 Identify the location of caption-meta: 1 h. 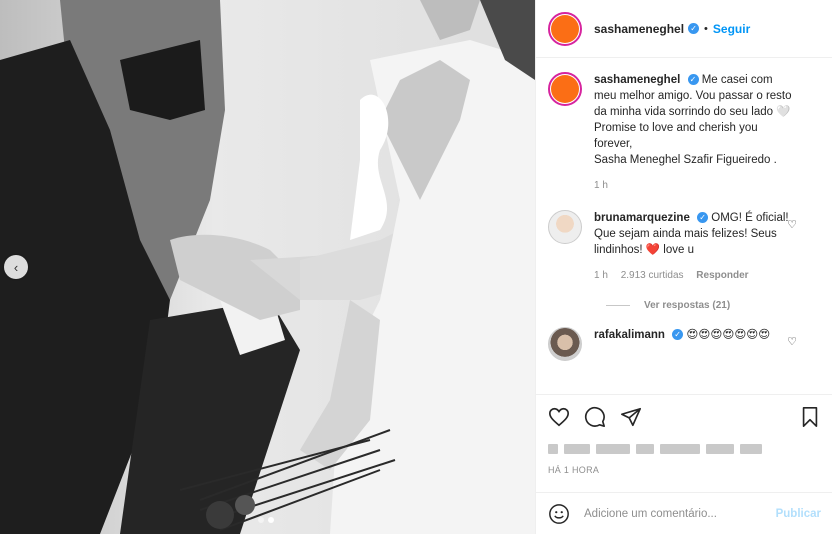
(694, 186).